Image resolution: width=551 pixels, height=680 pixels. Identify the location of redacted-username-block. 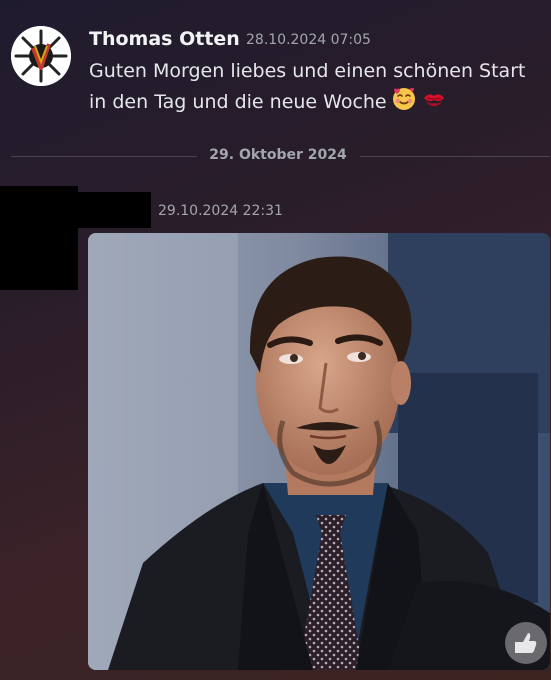
(114, 210).